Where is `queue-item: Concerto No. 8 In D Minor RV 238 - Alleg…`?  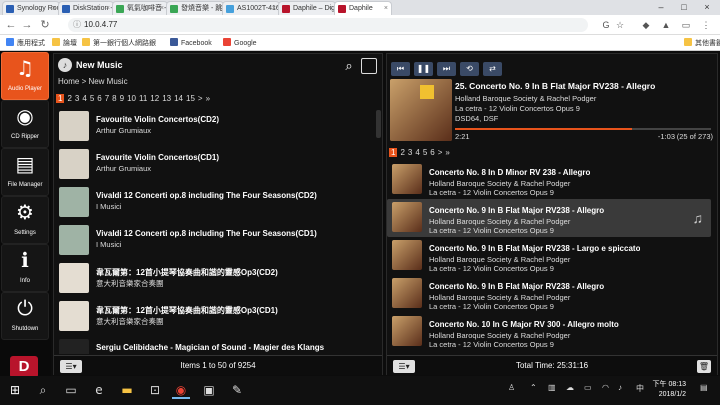
queue-item: Concerto No. 8 In D Minor RV 238 - Alleg… is located at coordinates (549, 180).